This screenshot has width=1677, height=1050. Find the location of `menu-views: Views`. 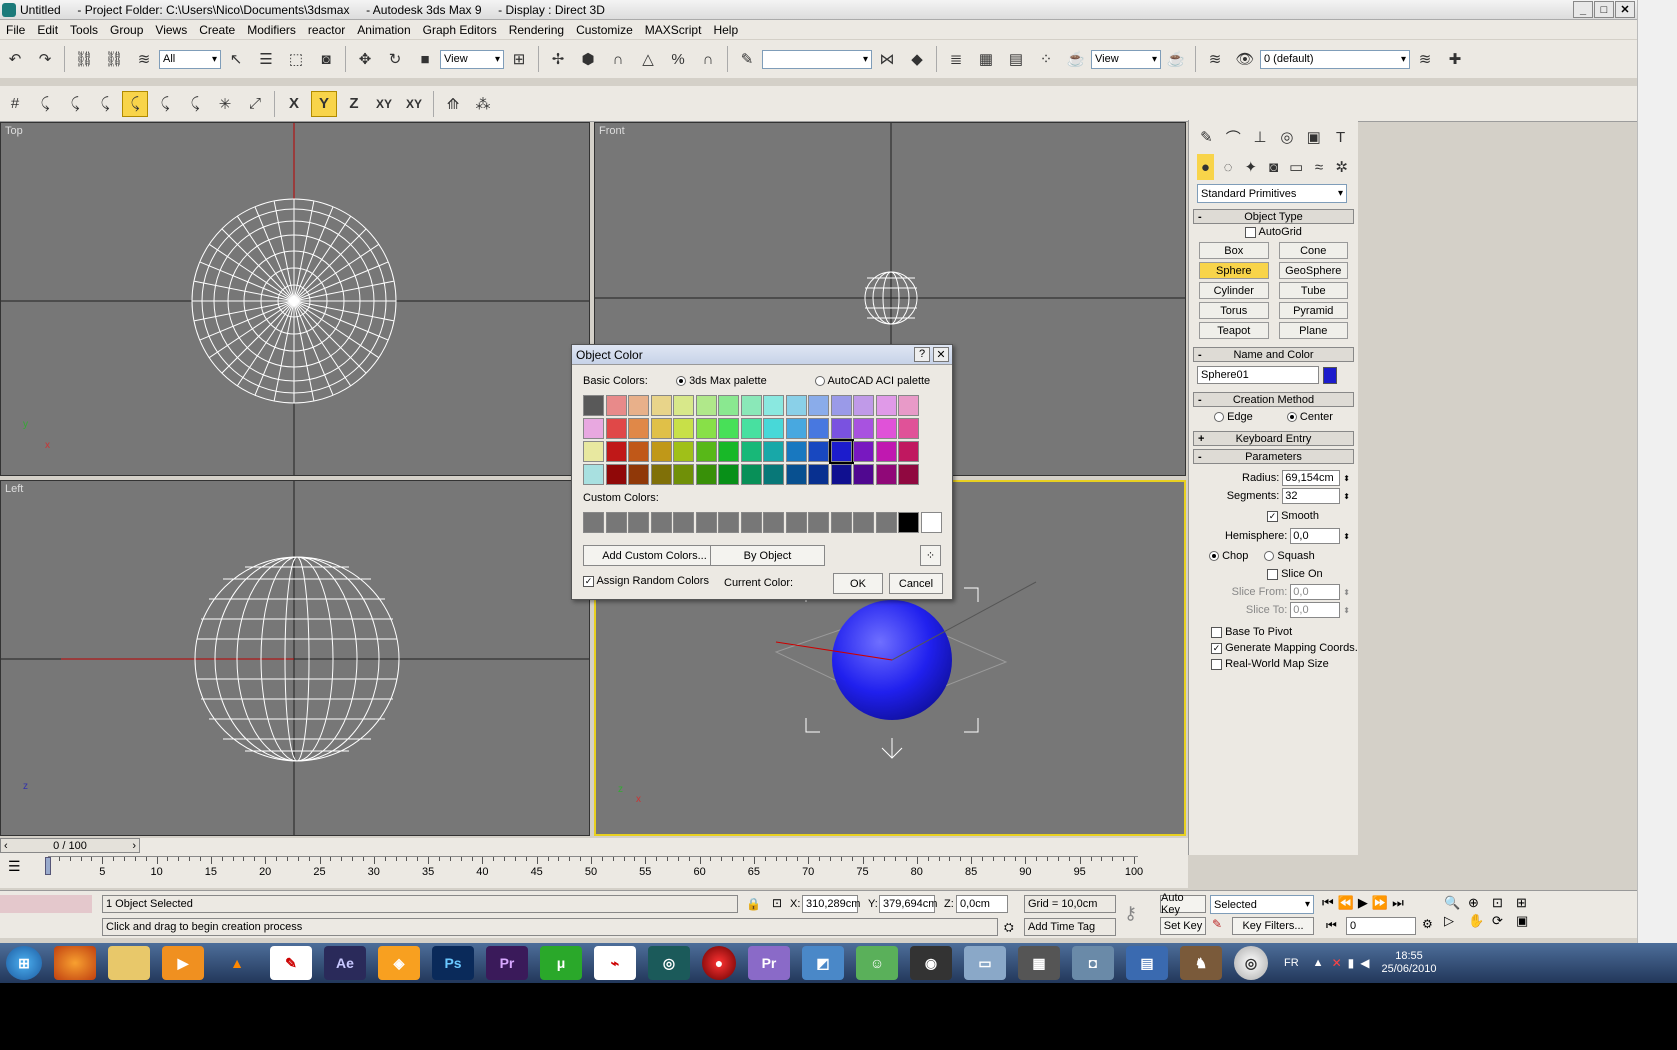

menu-views: Views is located at coordinates (171, 30).